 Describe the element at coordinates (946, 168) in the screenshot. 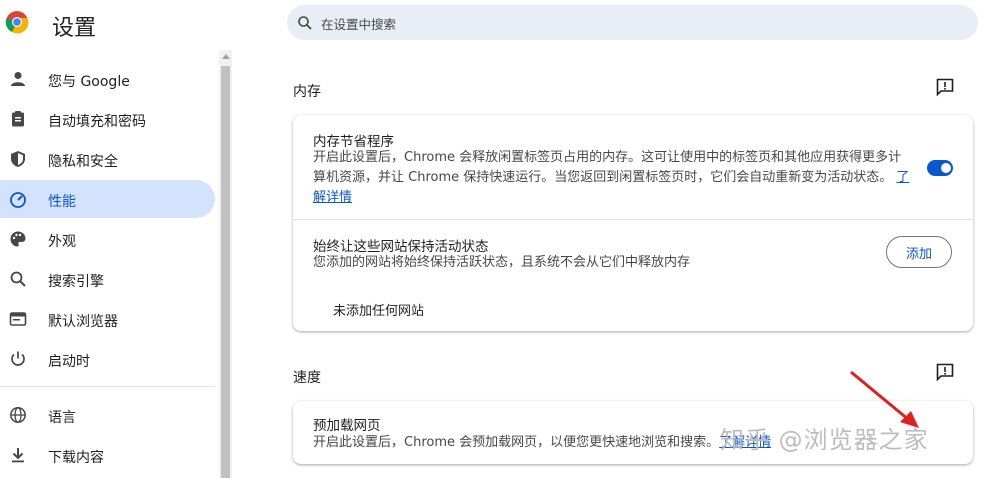

I see `toggle-knob` at that location.